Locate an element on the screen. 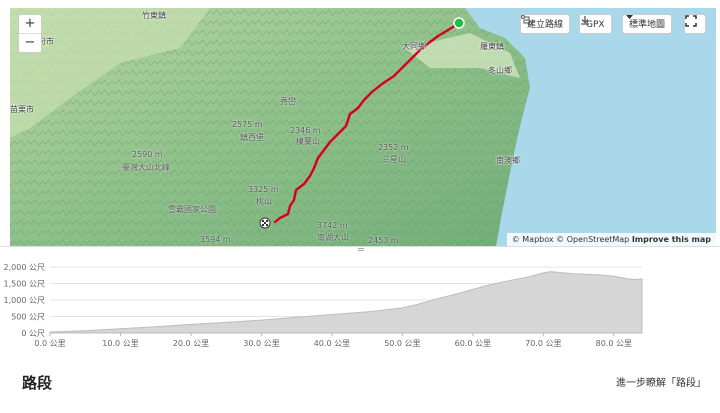  peak-label: 2352 m is located at coordinates (393, 147).